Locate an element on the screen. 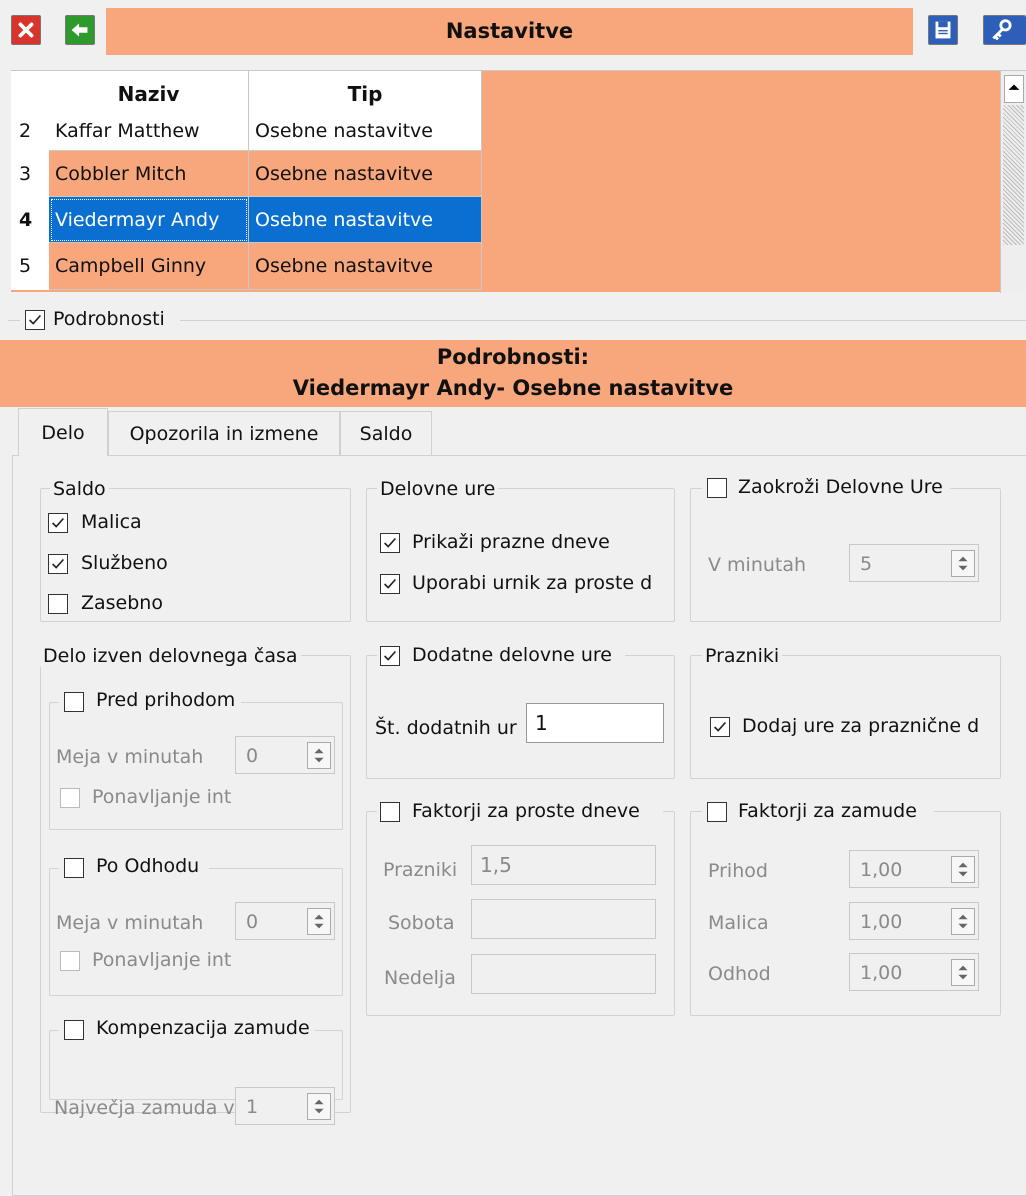  back-button is located at coordinates (80, 30).